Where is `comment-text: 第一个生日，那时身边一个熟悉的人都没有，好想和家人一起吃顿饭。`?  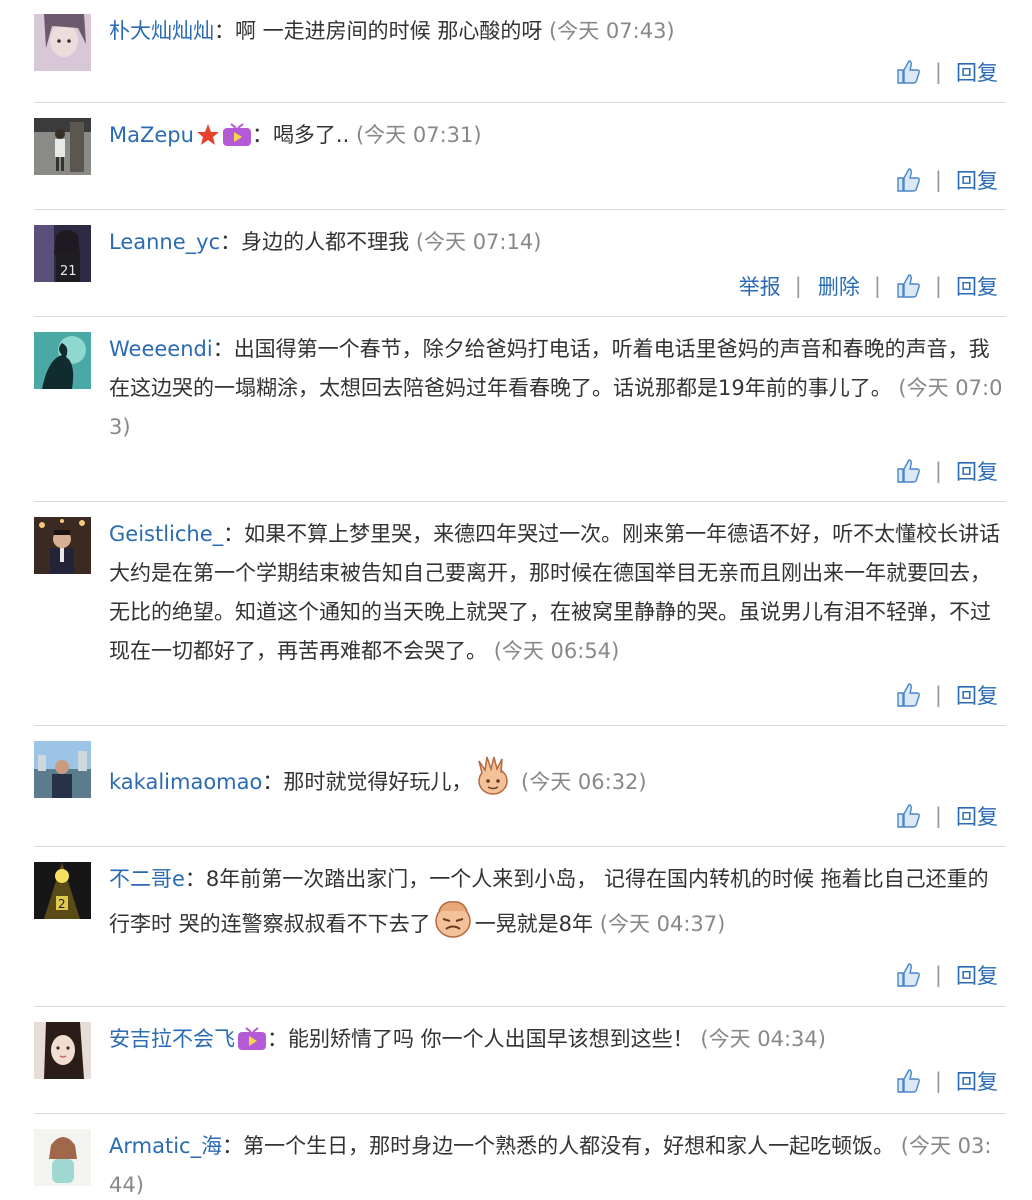
comment-text: 第一个生日，那时身边一个熟悉的人都没有，好想和家人一起吃顿饭。 is located at coordinates (569, 1146).